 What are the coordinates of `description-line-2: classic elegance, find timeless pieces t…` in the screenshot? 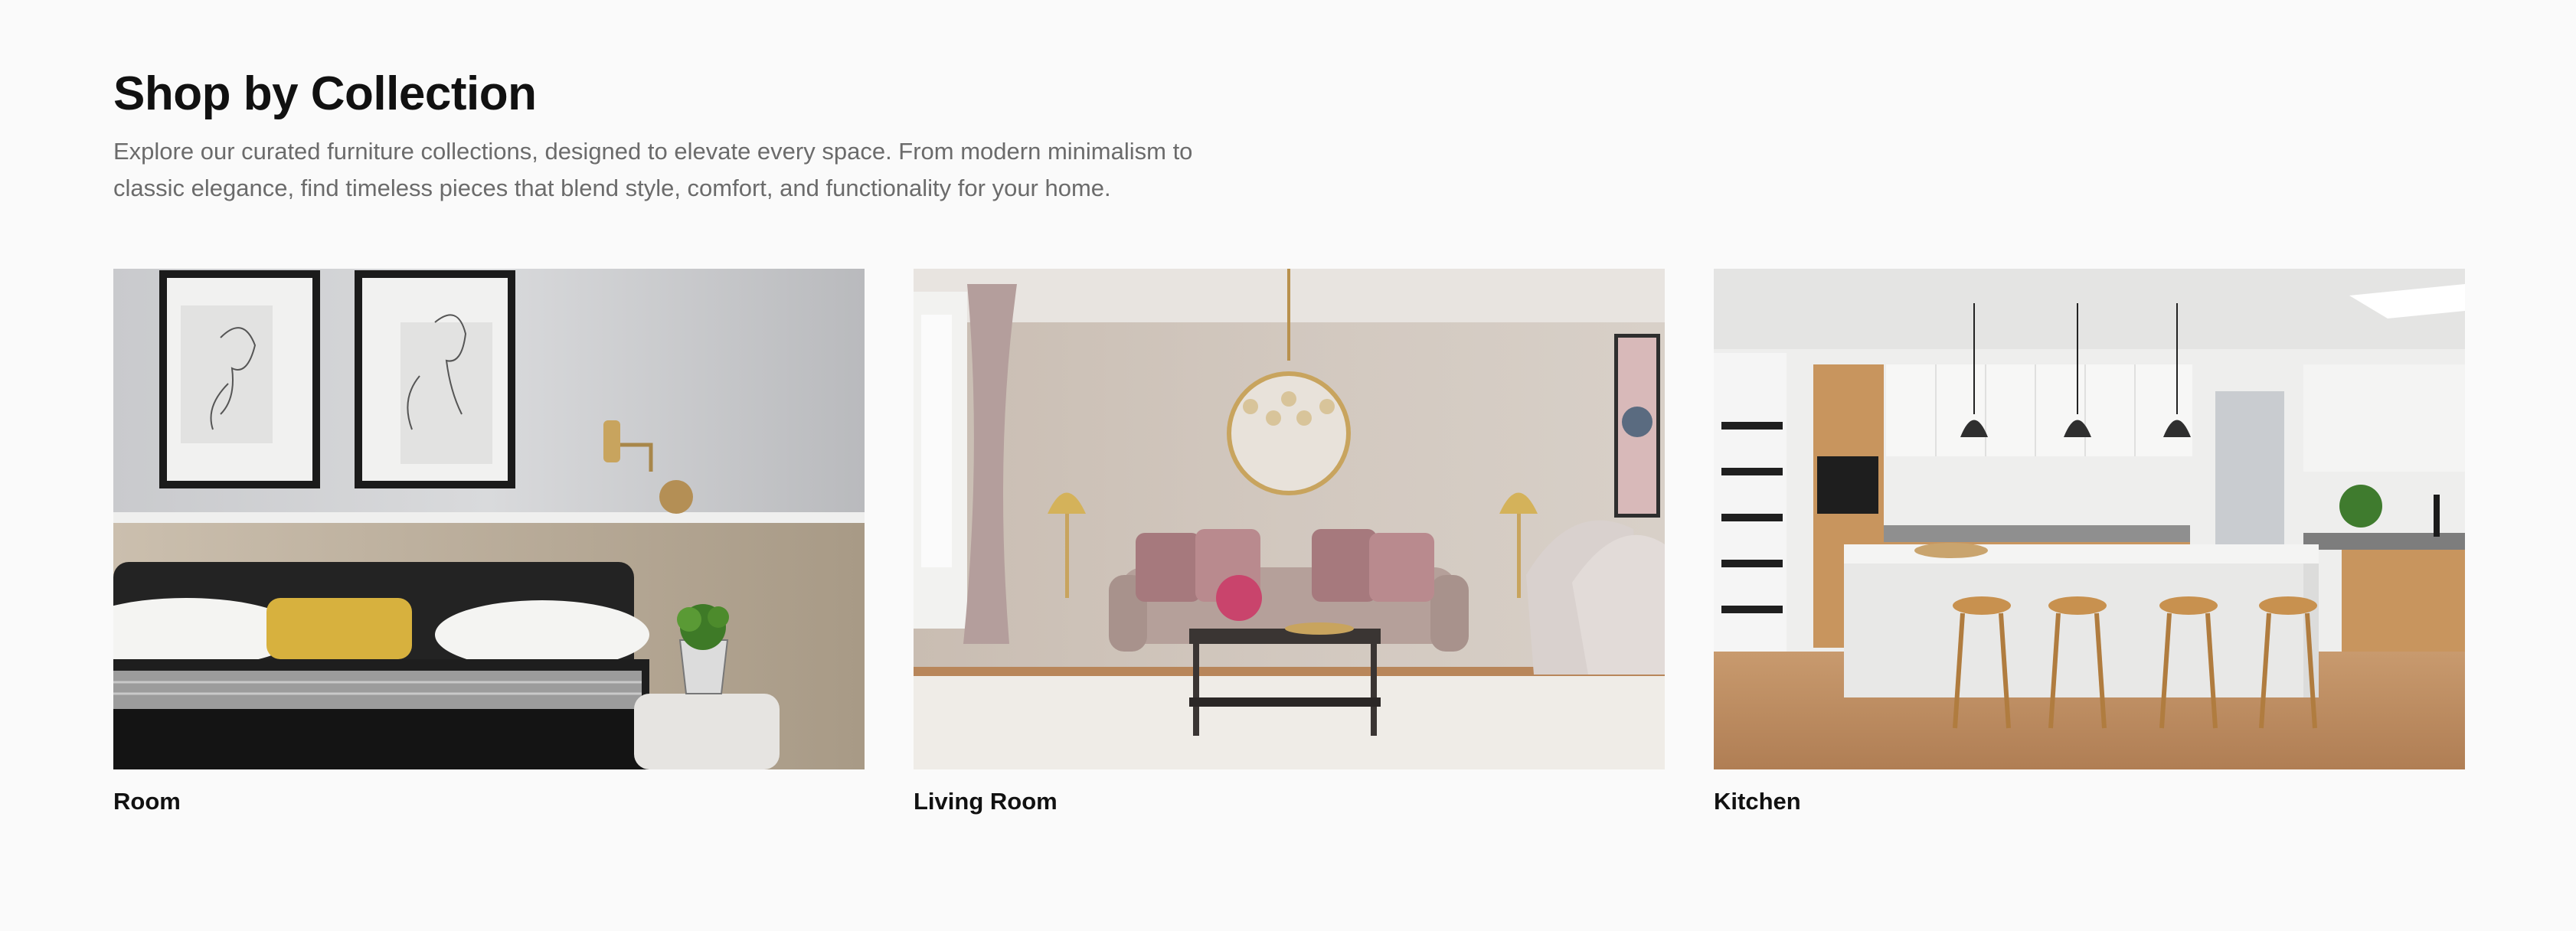 It's located at (612, 188).